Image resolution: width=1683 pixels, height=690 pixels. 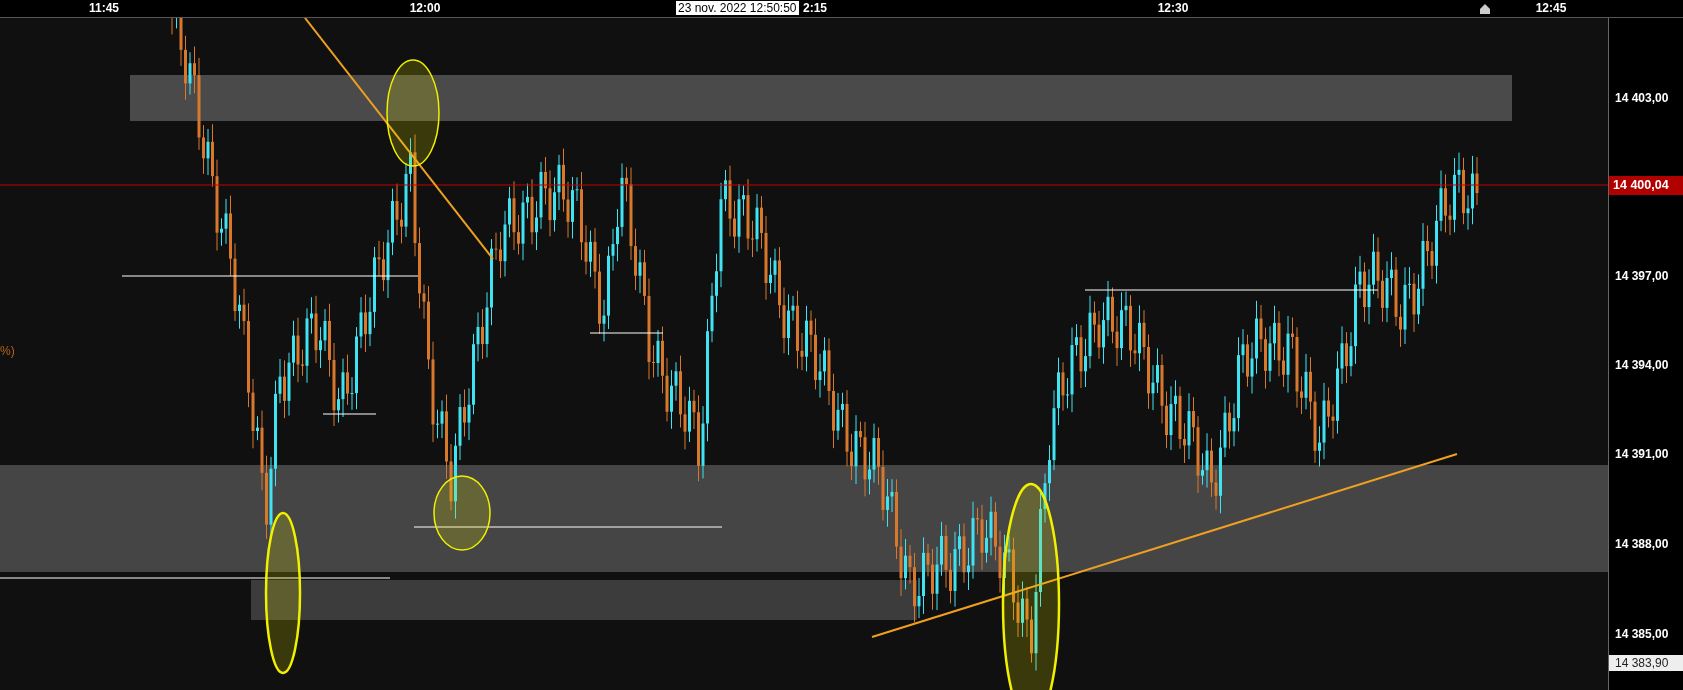 What do you see at coordinates (7, 351) in the screenshot?
I see `indicator-label: %)` at bounding box center [7, 351].